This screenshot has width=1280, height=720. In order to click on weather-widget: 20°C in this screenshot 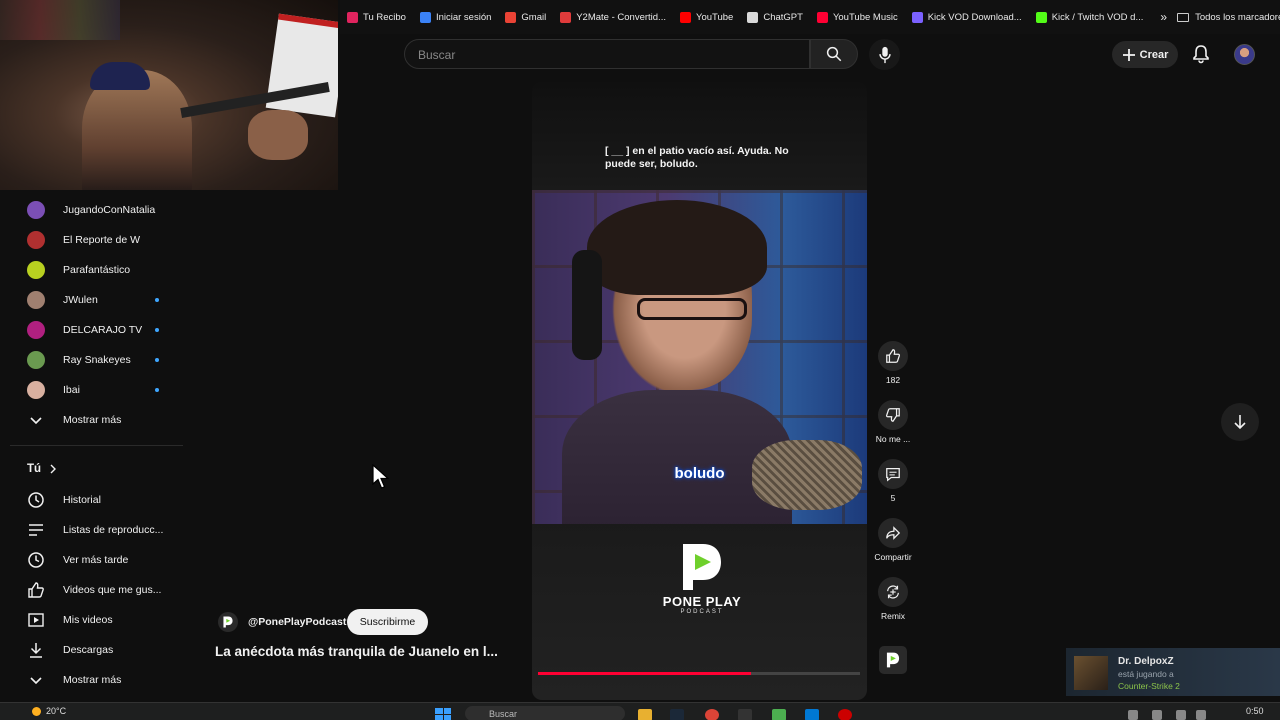, I will do `click(49, 711)`.